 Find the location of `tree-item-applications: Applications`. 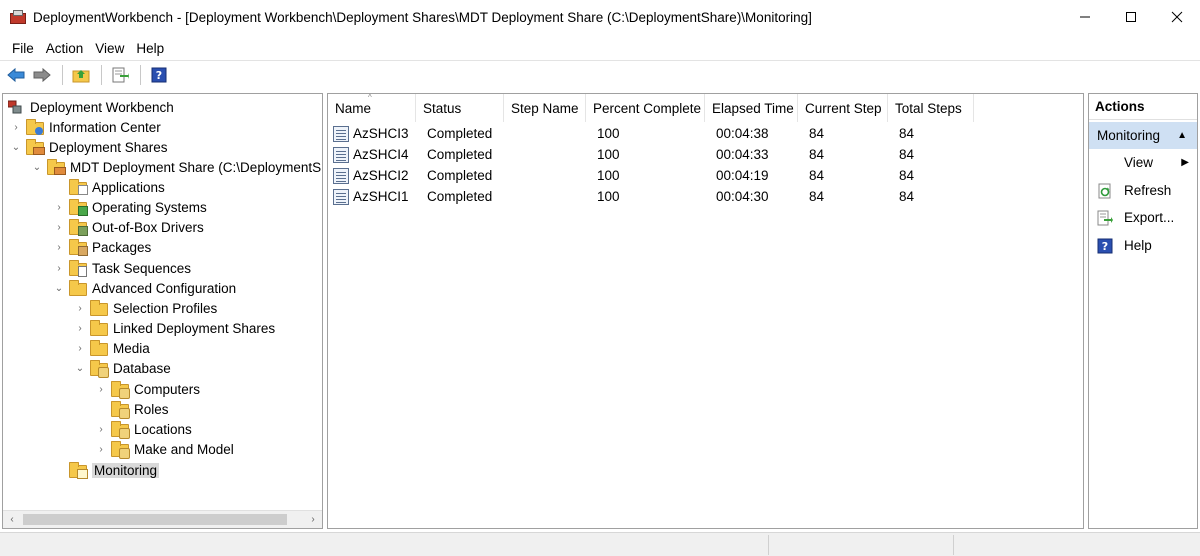

tree-item-applications: Applications is located at coordinates (108, 187).